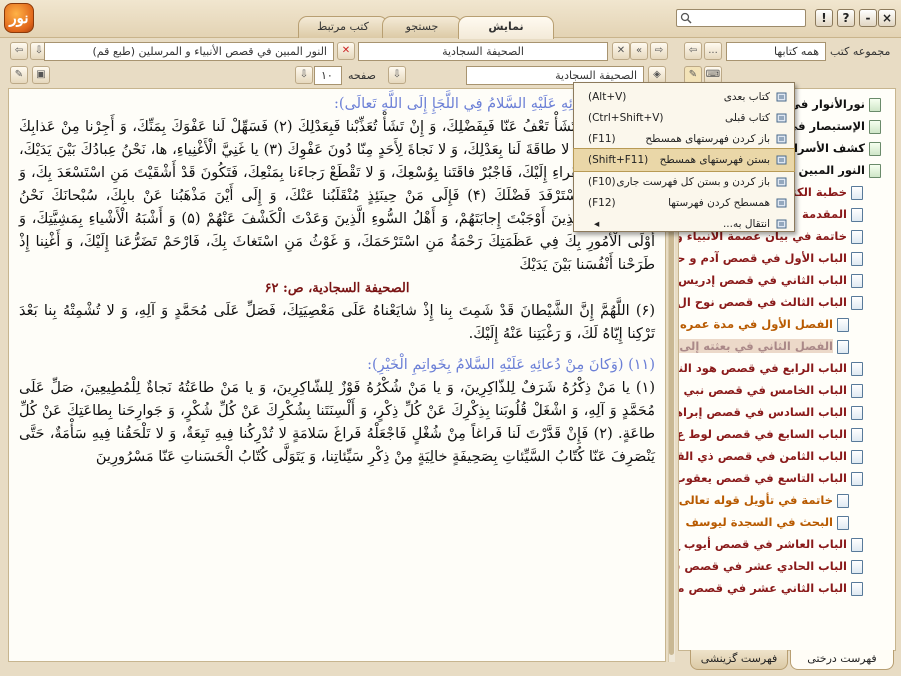  What do you see at coordinates (764, 500) in the screenshot?
I see `tree-item: خاتمة في تأويل قوله تعالى` at bounding box center [764, 500].